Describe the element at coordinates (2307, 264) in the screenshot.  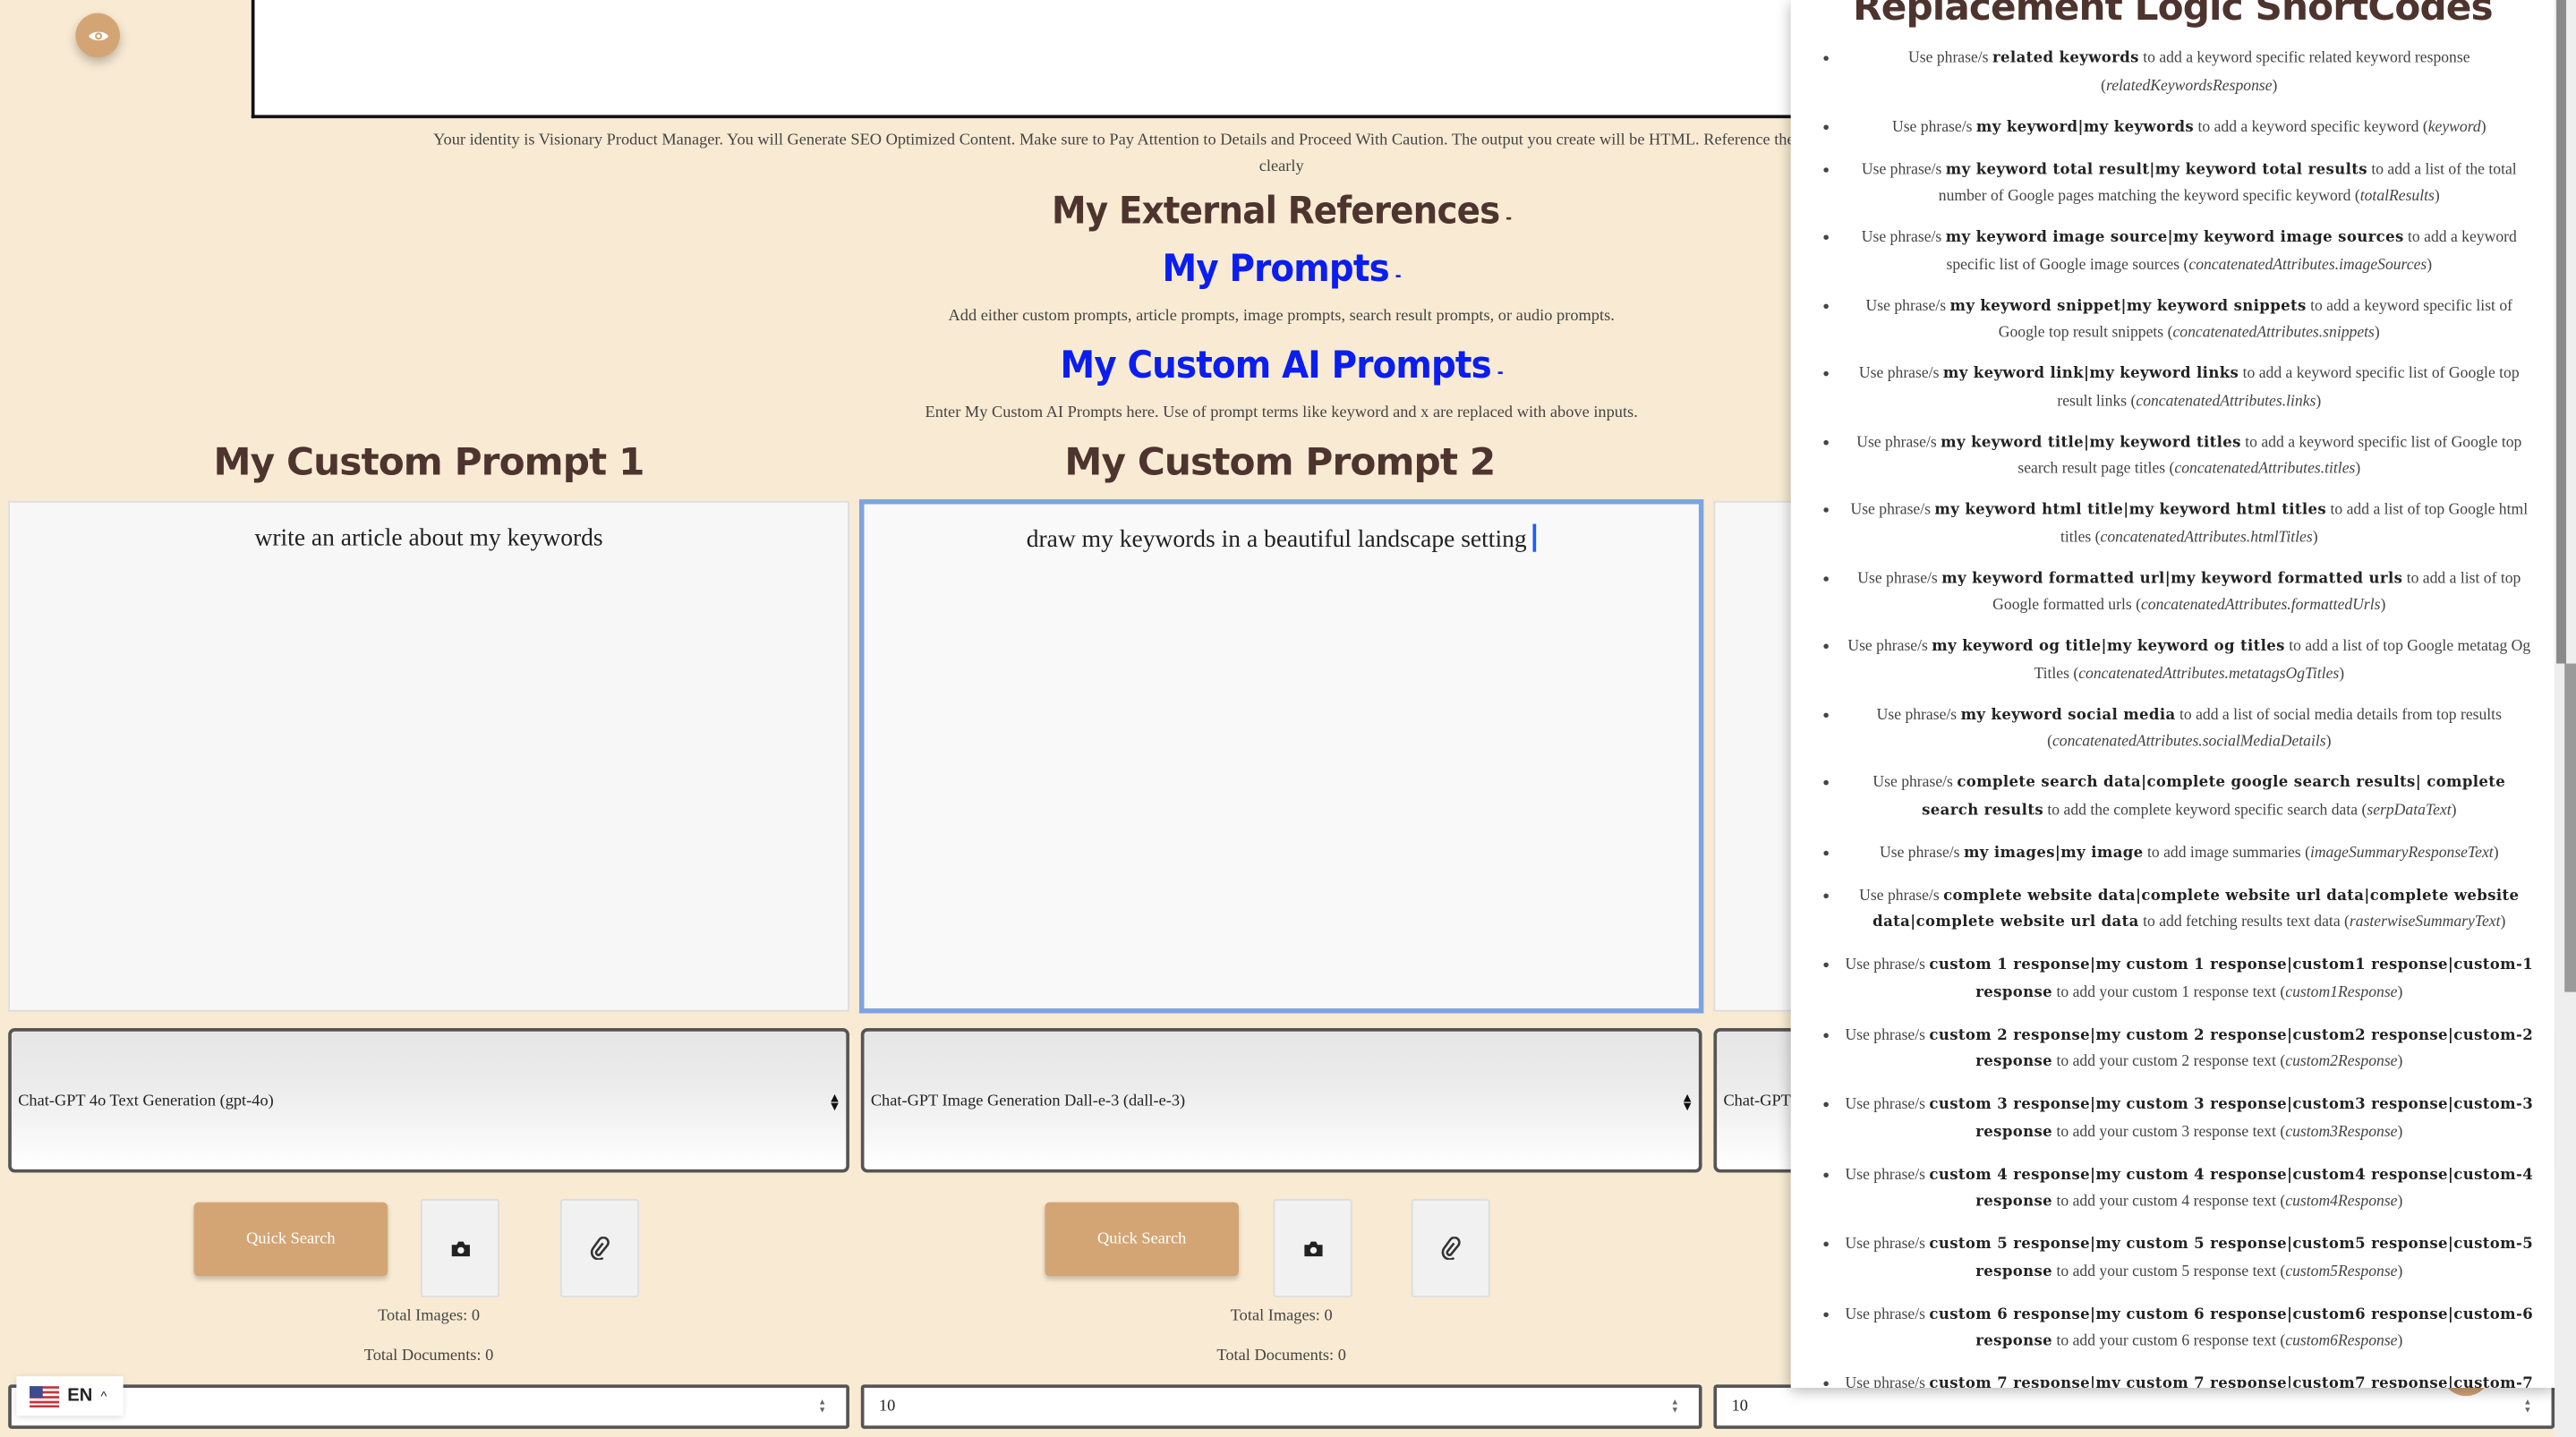
I see `shortcode-variable: concatenatedAttributes.imageSources` at that location.